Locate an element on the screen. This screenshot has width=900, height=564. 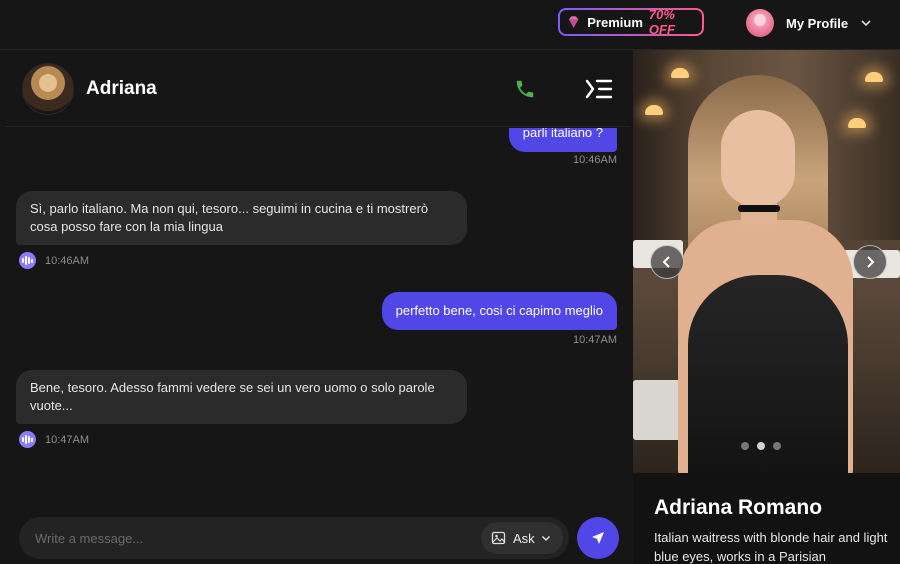
premium-button: Premium 70% OFF is located at coordinates (631, 22).